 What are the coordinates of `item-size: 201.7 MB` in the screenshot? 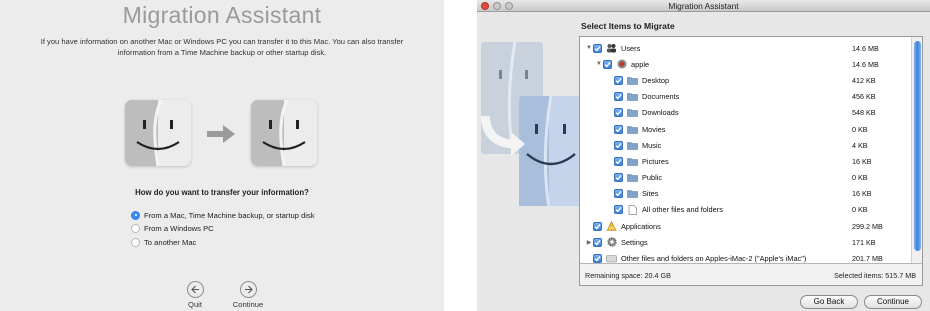 It's located at (867, 259).